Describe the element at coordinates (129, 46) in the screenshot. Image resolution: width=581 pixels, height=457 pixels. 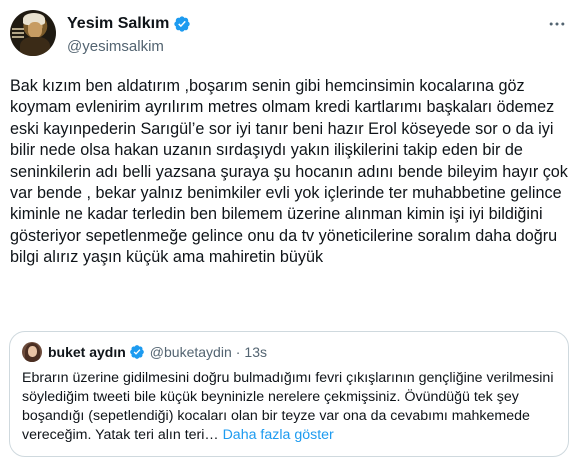
I see `author-handle: @yesimsalkim` at that location.